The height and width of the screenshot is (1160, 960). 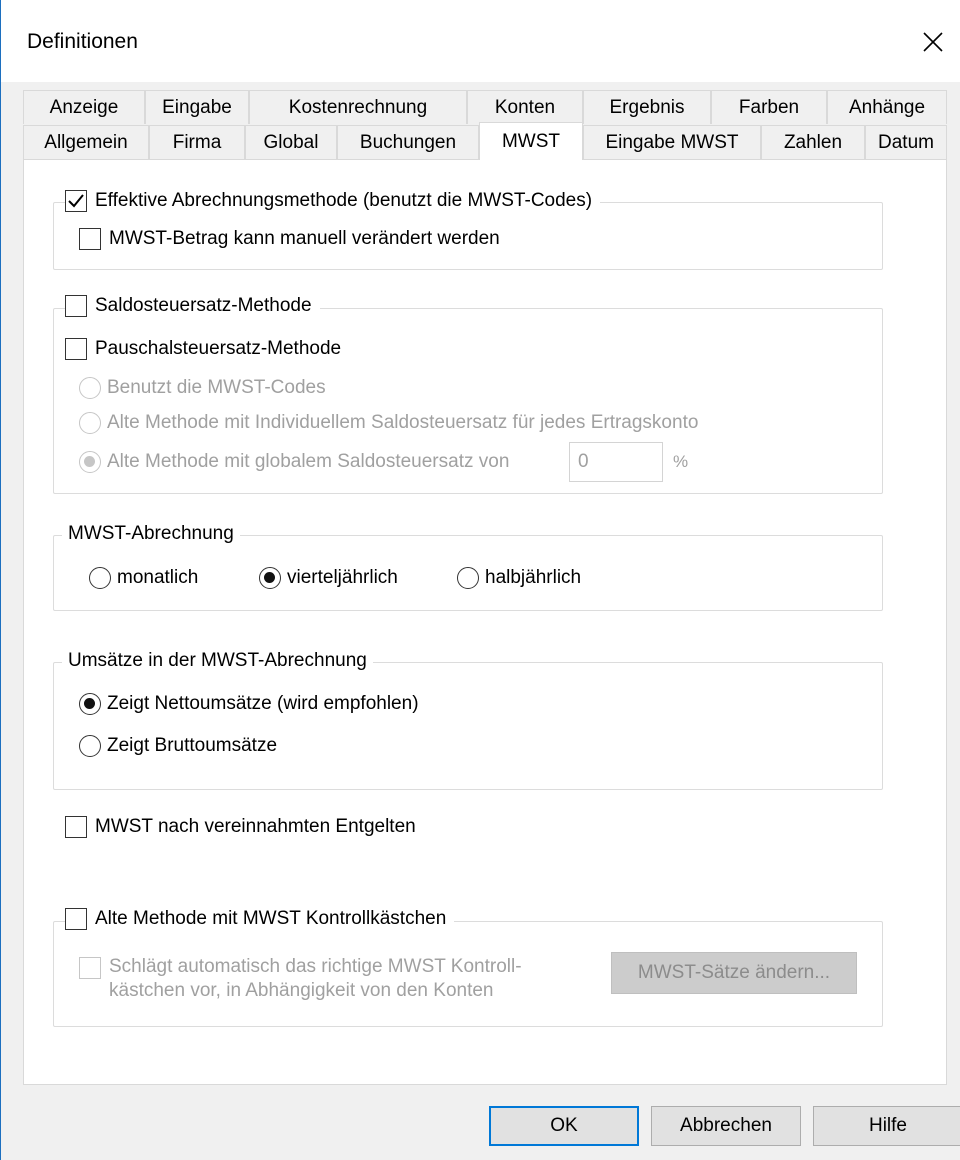 I want to click on turnover-gross-radio: Zeigt Bruttoumsätze, so click(x=178, y=746).